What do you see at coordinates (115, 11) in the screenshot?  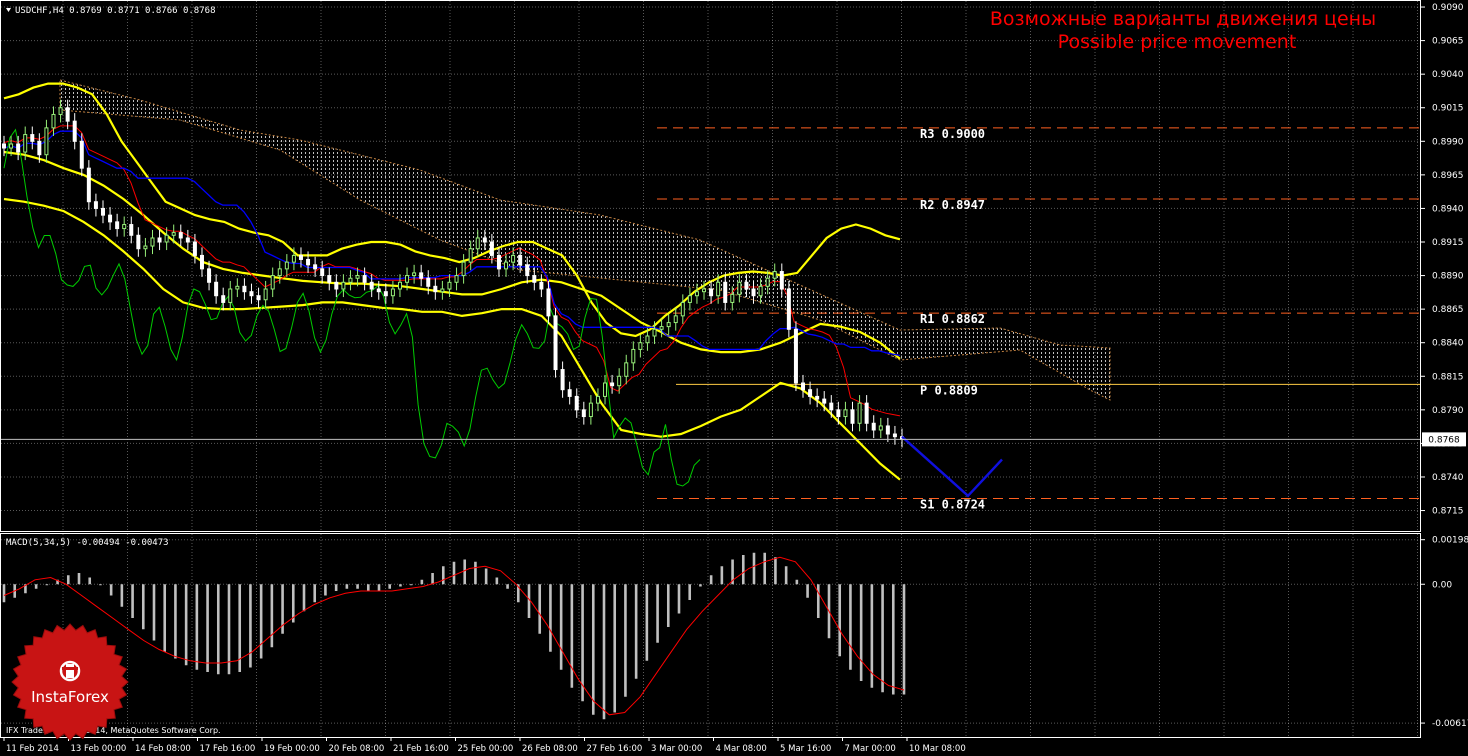 I see `symbol-label: USDCHF,H4 0.8769 0.8771 0.8766 0.8768` at bounding box center [115, 11].